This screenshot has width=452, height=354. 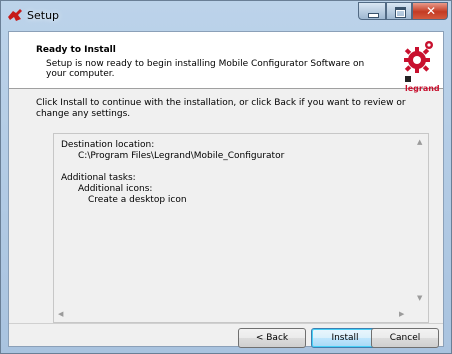 What do you see at coordinates (76, 50) in the screenshot?
I see `page-title: Ready to Install` at bounding box center [76, 50].